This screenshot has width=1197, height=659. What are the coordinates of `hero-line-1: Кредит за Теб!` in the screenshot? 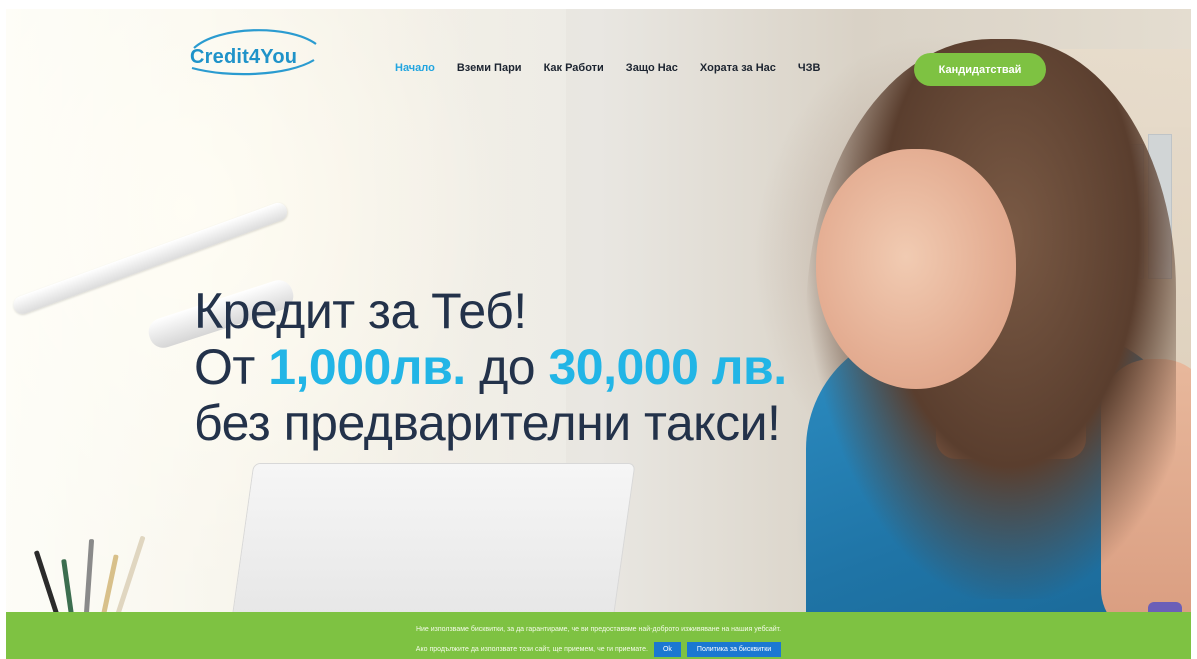 It's located at (360, 311).